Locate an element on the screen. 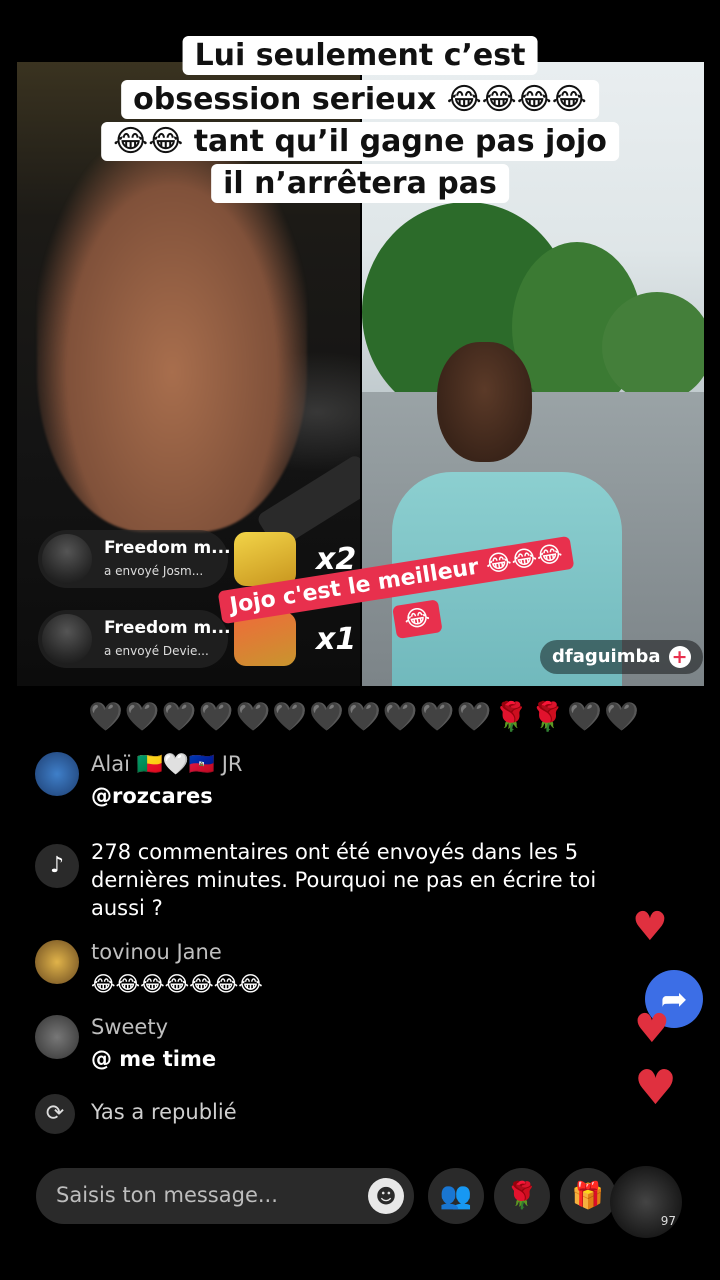 The height and width of the screenshot is (1280, 720). people-icon: 👥 is located at coordinates (456, 1196).